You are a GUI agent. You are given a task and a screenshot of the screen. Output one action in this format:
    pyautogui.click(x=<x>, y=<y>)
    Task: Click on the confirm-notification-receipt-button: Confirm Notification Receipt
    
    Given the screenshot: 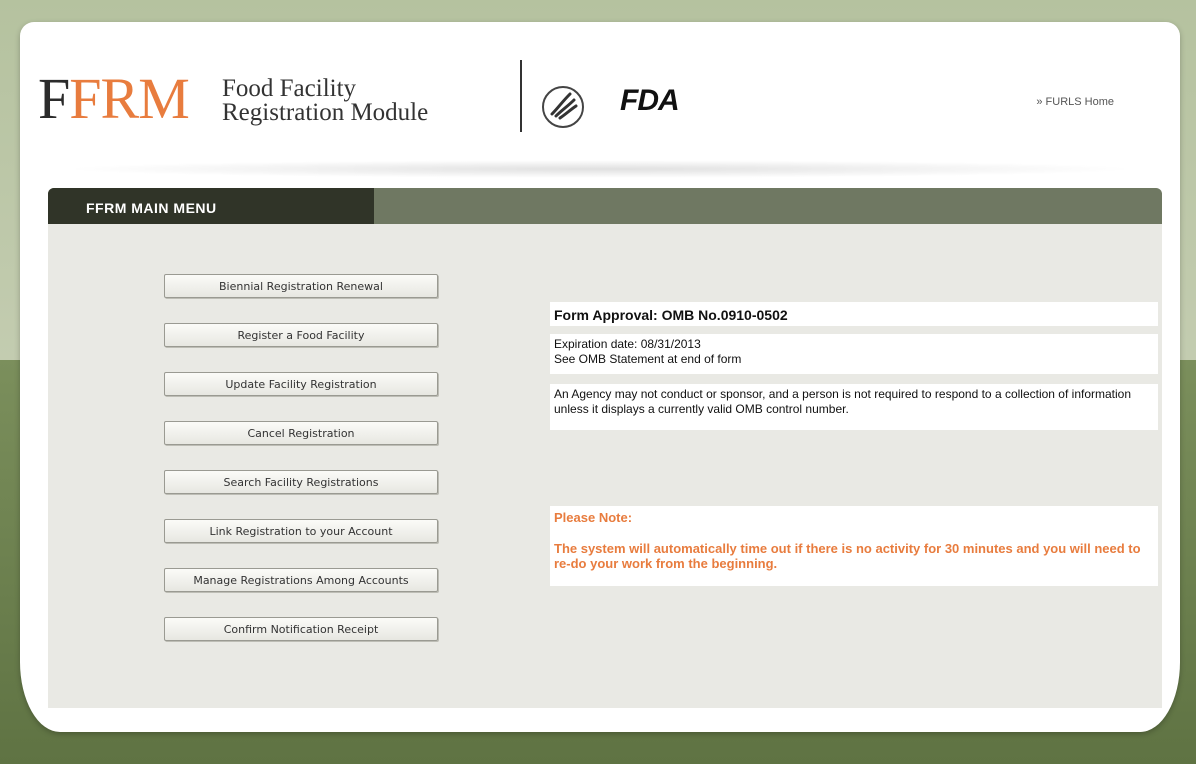 What is the action you would take?
    pyautogui.click(x=301, y=629)
    